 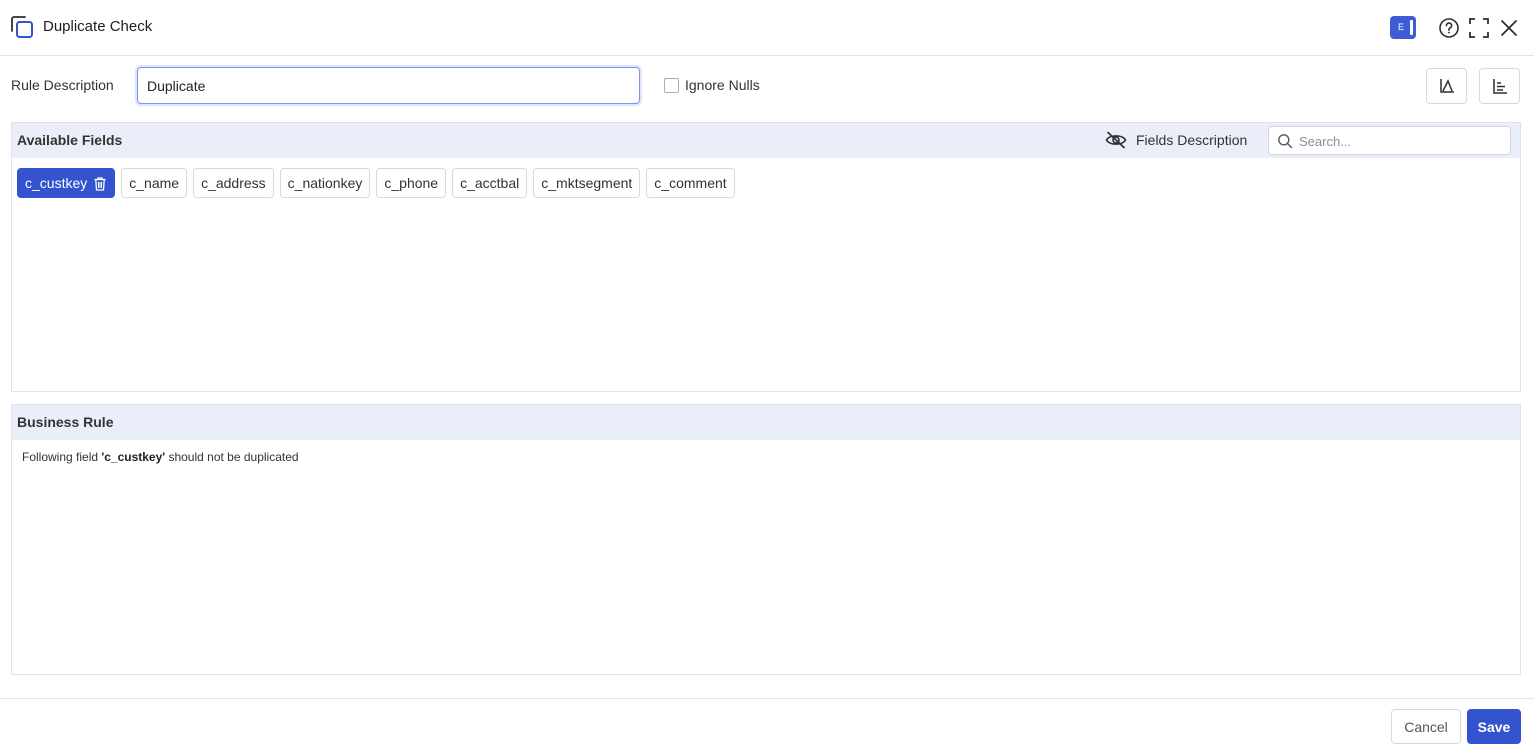 I want to click on field-chip-label: c_name, so click(x=154, y=183).